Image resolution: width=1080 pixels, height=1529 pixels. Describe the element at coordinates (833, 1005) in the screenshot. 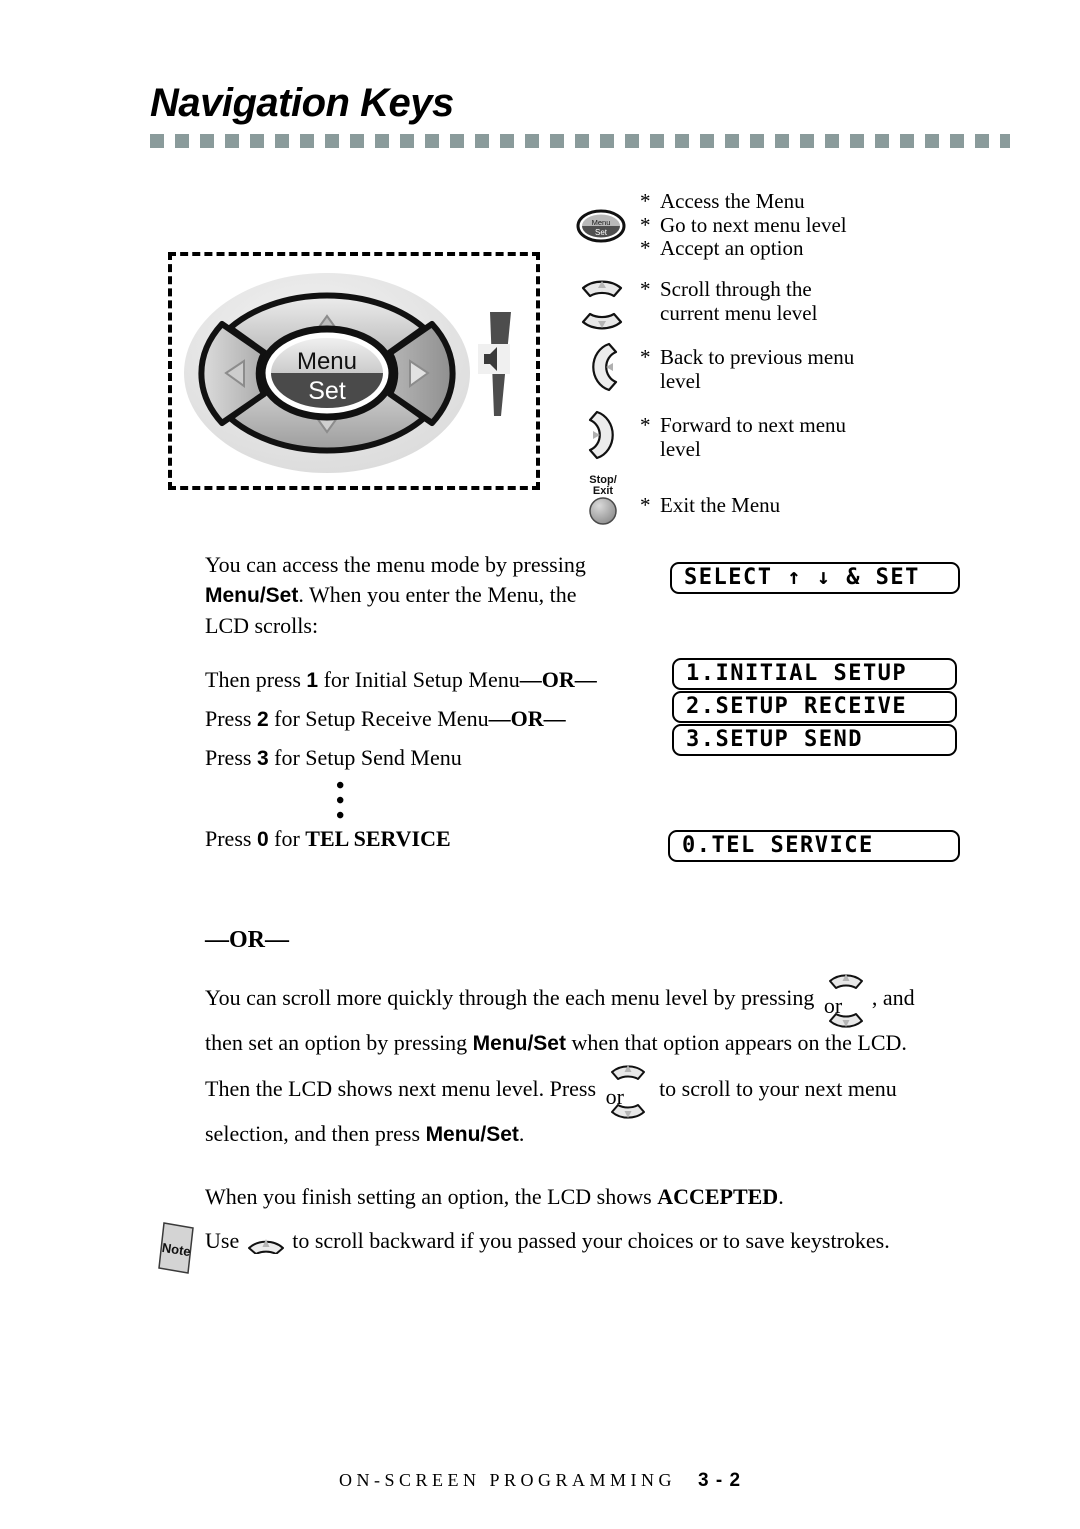

I see `or-word-1: or` at that location.